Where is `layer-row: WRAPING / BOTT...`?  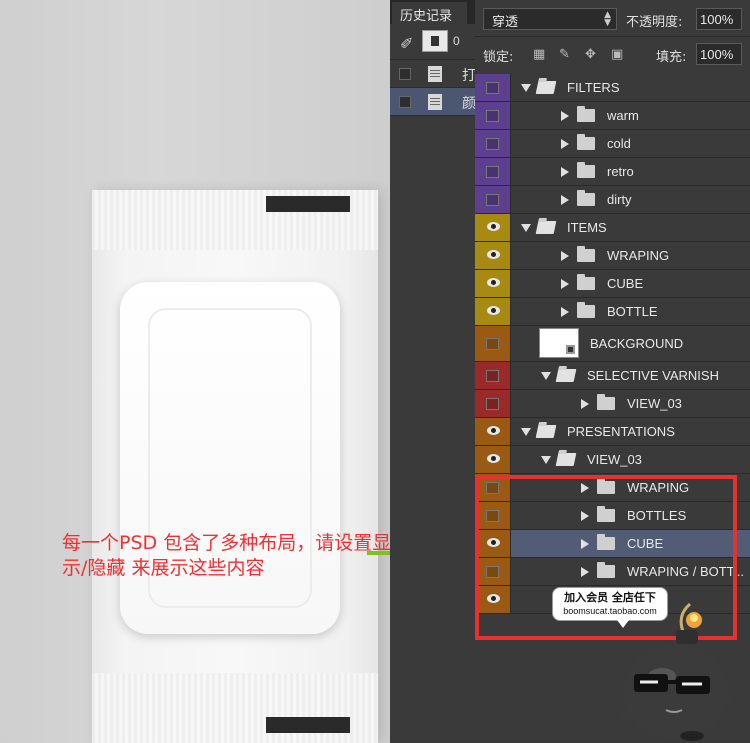 layer-row: WRAPING / BOTT... is located at coordinates (612, 572).